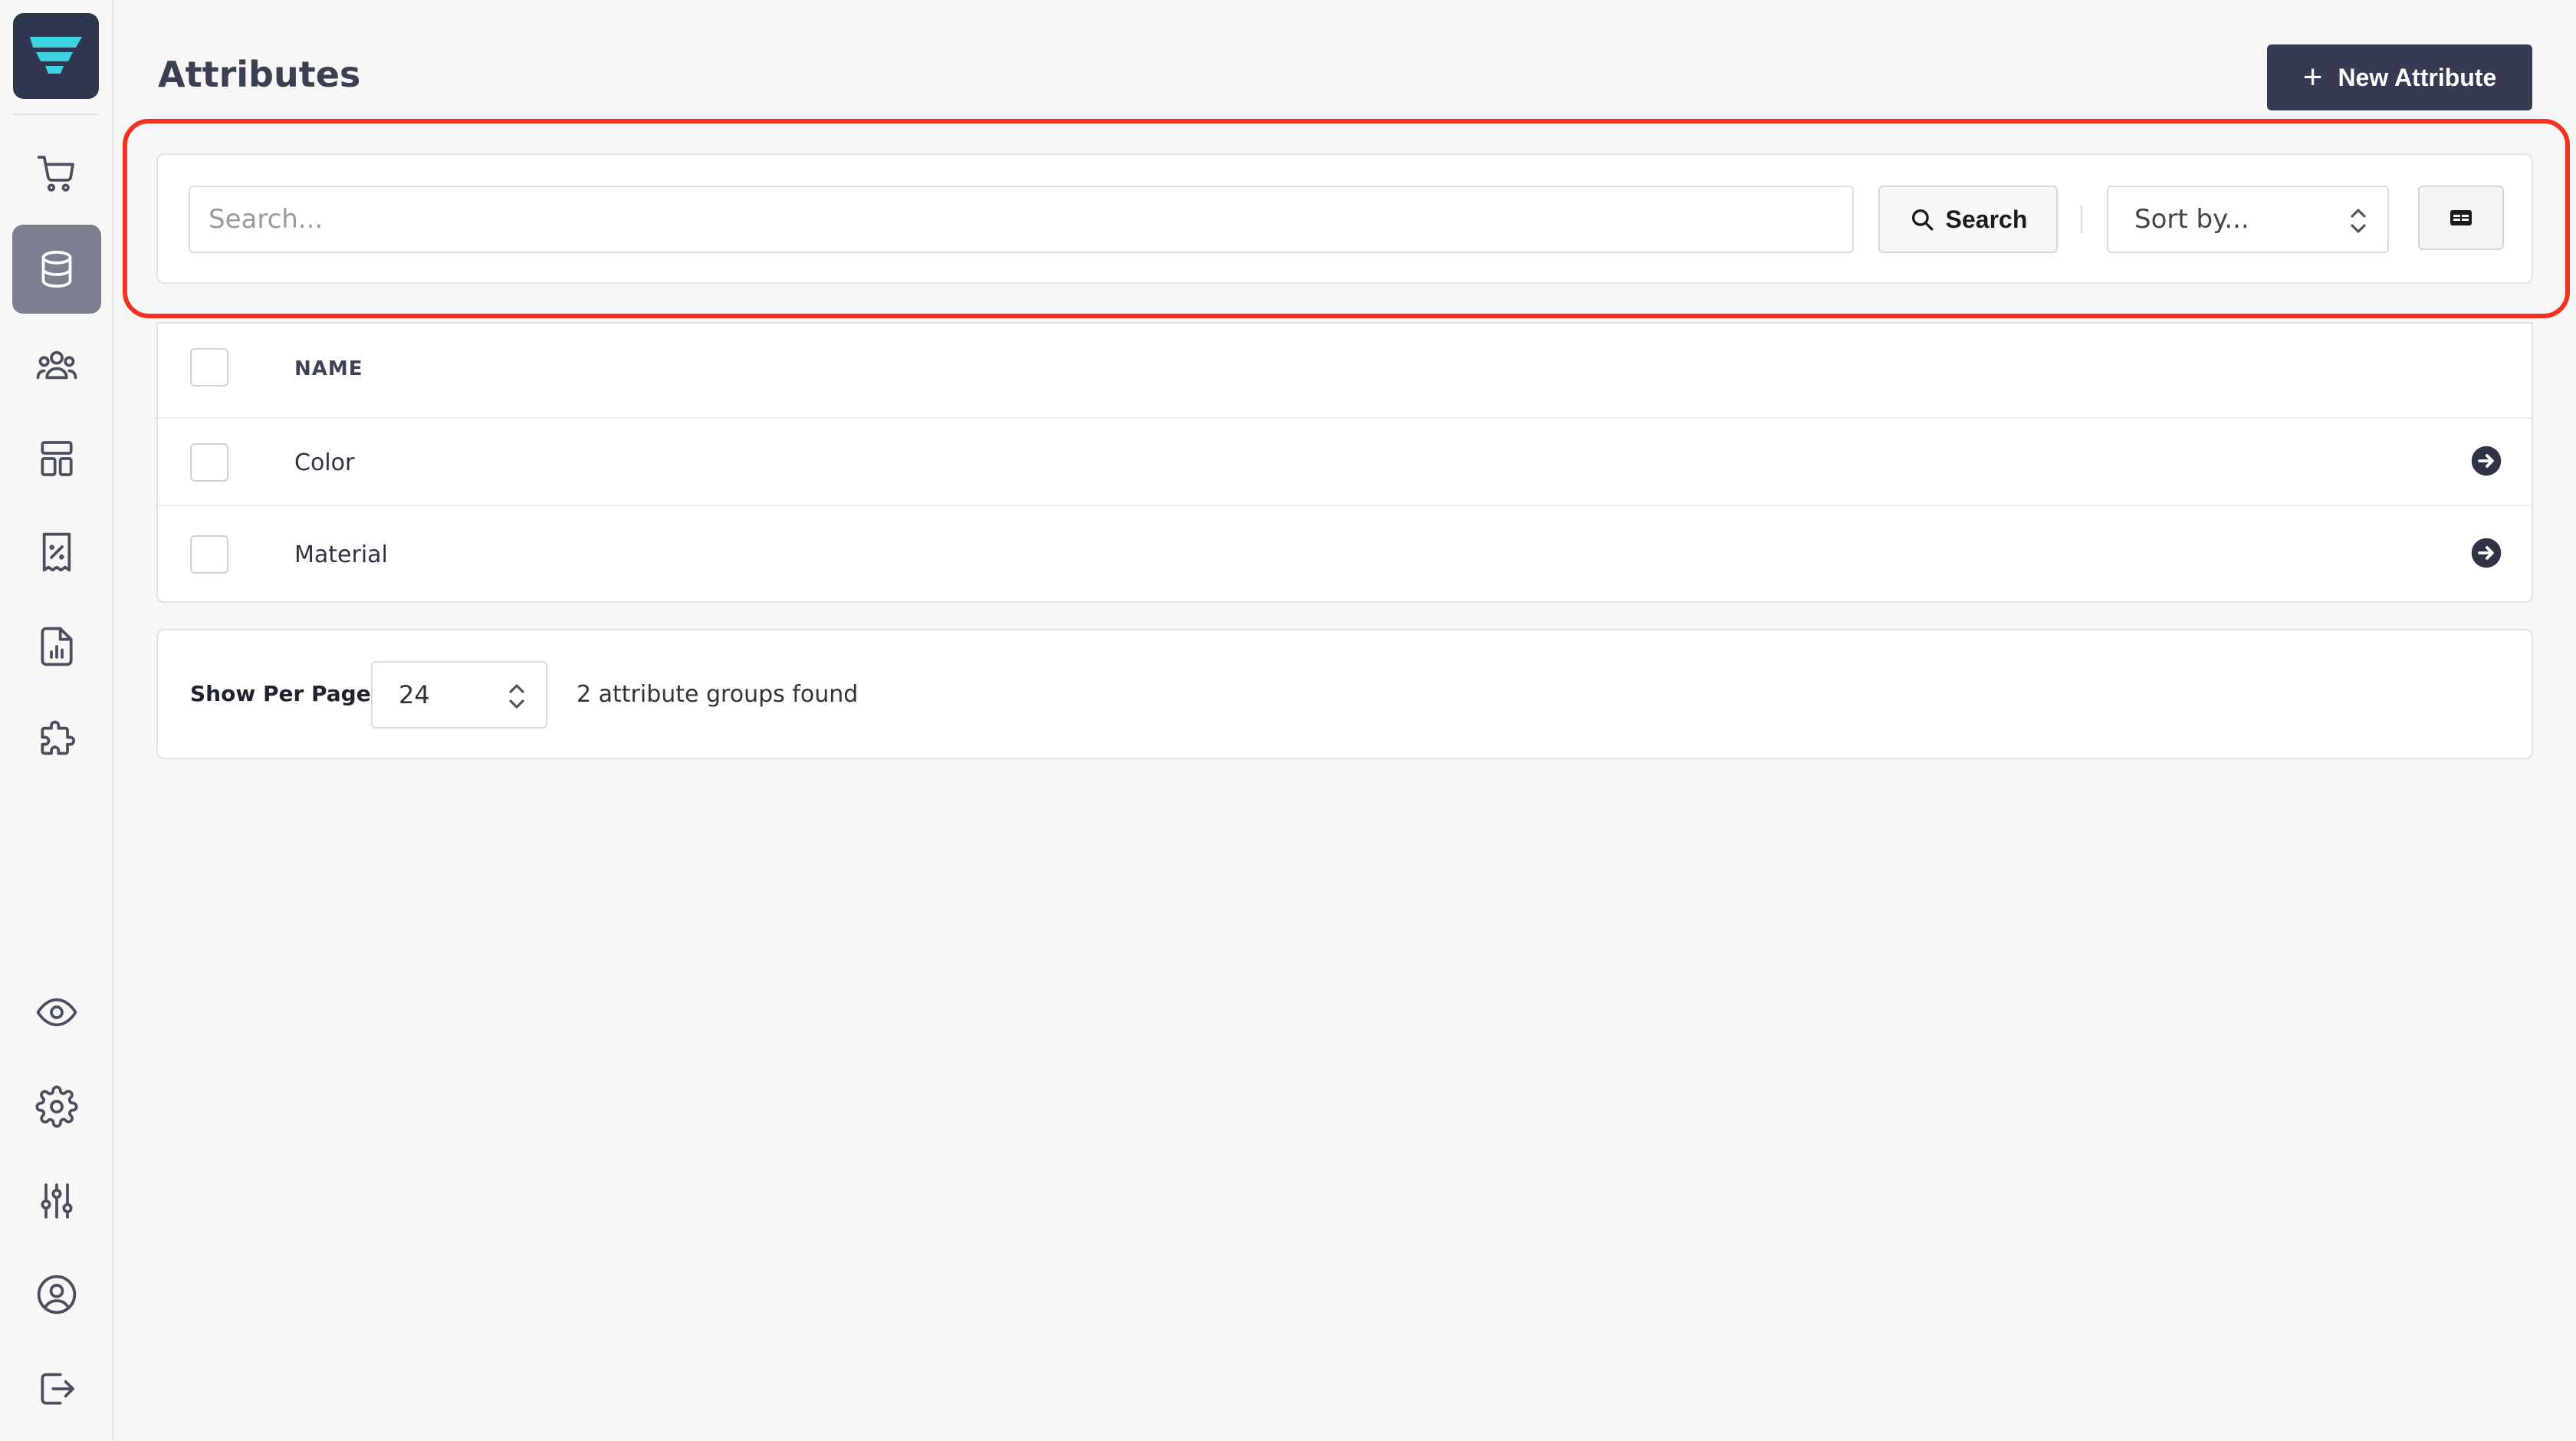 The height and width of the screenshot is (1441, 2576). I want to click on sidebar-divider, so click(56, 114).